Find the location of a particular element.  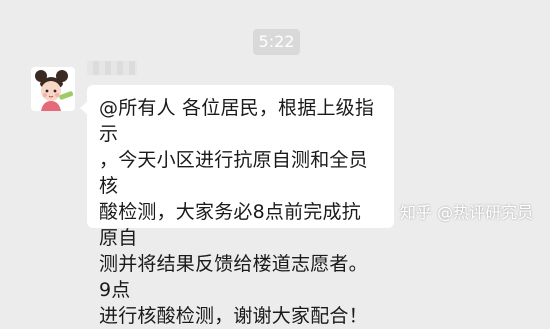

message-line: 酸检测，大家务必8点前完成抗原自 is located at coordinates (230, 225).